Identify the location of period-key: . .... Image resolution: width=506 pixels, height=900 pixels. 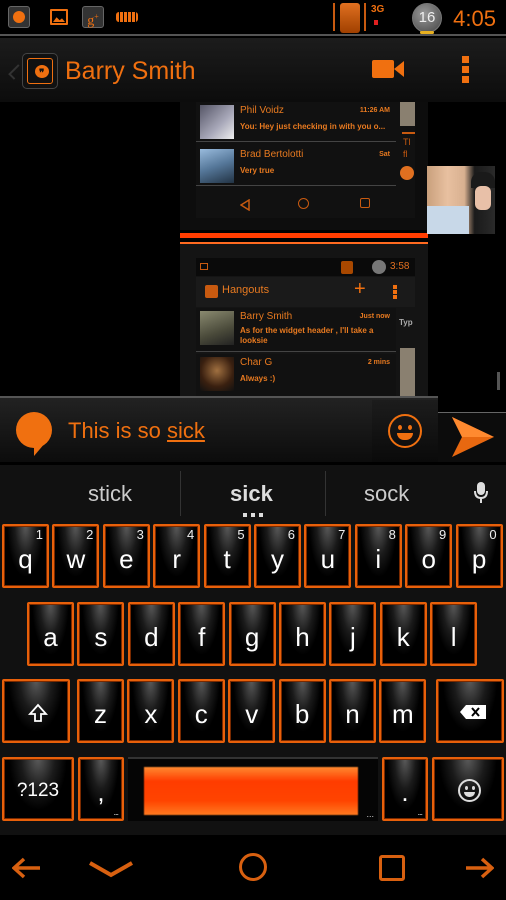
(405, 789).